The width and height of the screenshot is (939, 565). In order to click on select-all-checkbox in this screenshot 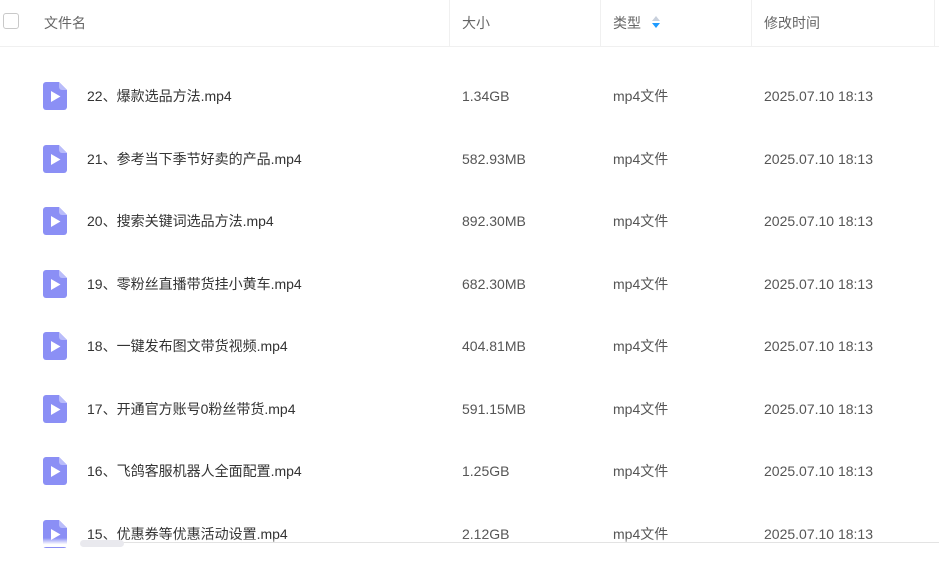, I will do `click(11, 21)`.